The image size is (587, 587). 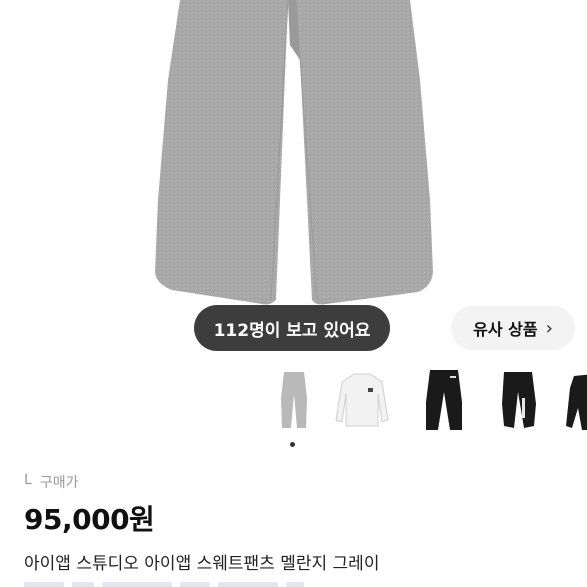 What do you see at coordinates (444, 401) in the screenshot?
I see `thumbnail-black-pants` at bounding box center [444, 401].